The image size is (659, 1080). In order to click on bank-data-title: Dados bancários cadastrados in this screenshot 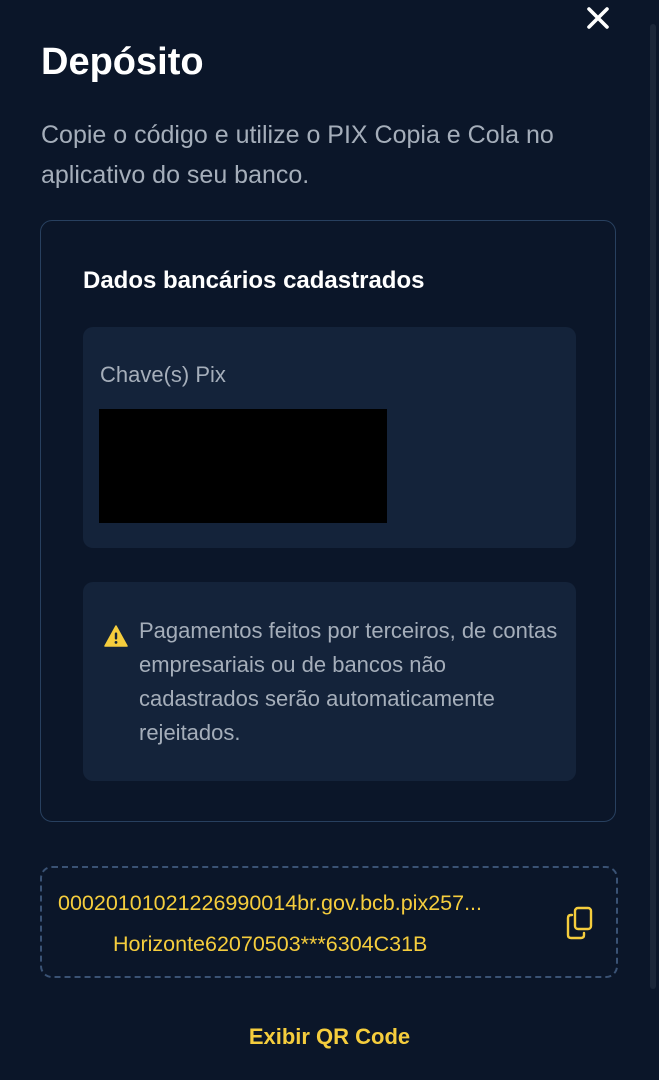, I will do `click(254, 280)`.